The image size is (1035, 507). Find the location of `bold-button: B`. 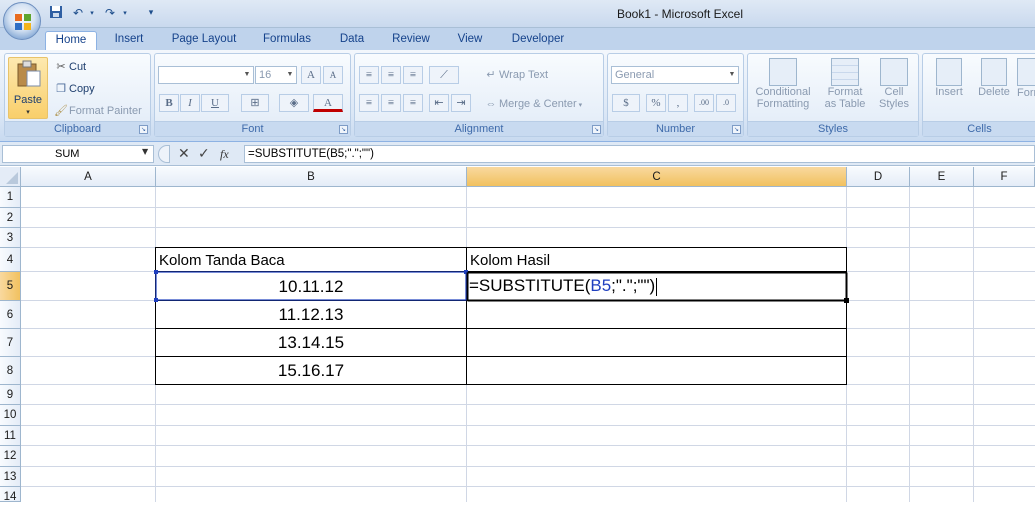

bold-button: B is located at coordinates (169, 103).